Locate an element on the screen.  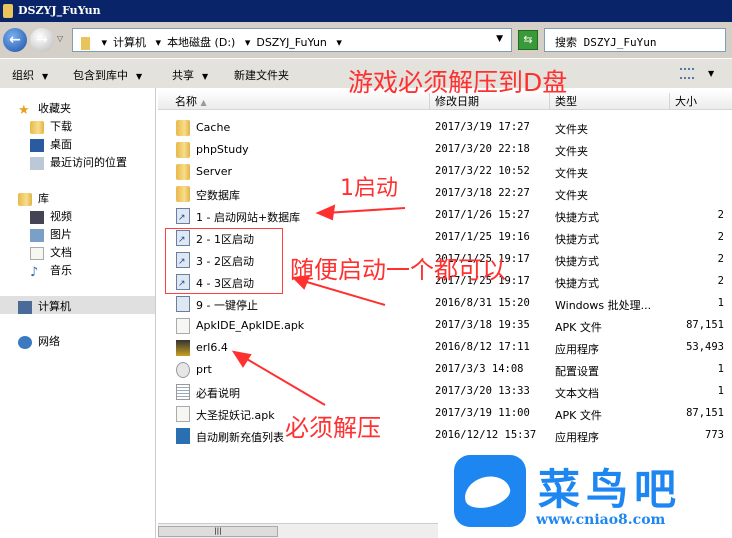
annotation-start1: 1启动 is located at coordinates (369, 188).